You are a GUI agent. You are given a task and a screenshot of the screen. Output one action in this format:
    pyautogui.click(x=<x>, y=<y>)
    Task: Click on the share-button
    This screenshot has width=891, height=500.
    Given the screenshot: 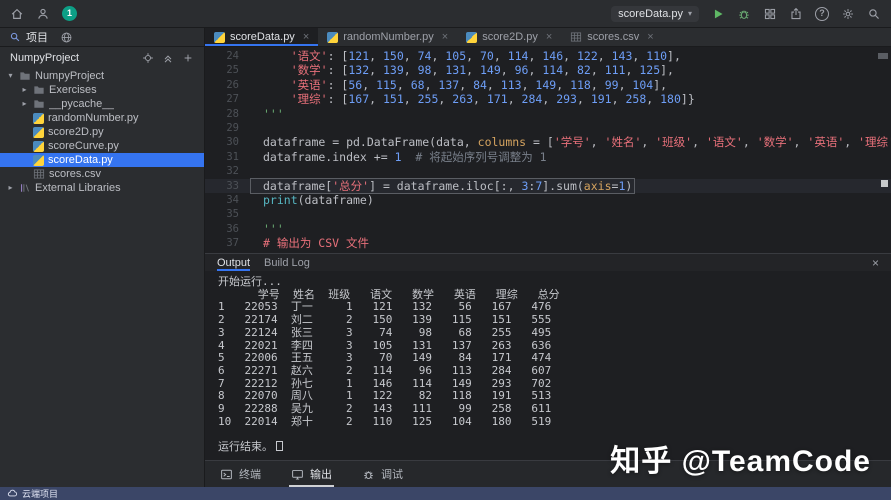 What is the action you would take?
    pyautogui.click(x=796, y=14)
    